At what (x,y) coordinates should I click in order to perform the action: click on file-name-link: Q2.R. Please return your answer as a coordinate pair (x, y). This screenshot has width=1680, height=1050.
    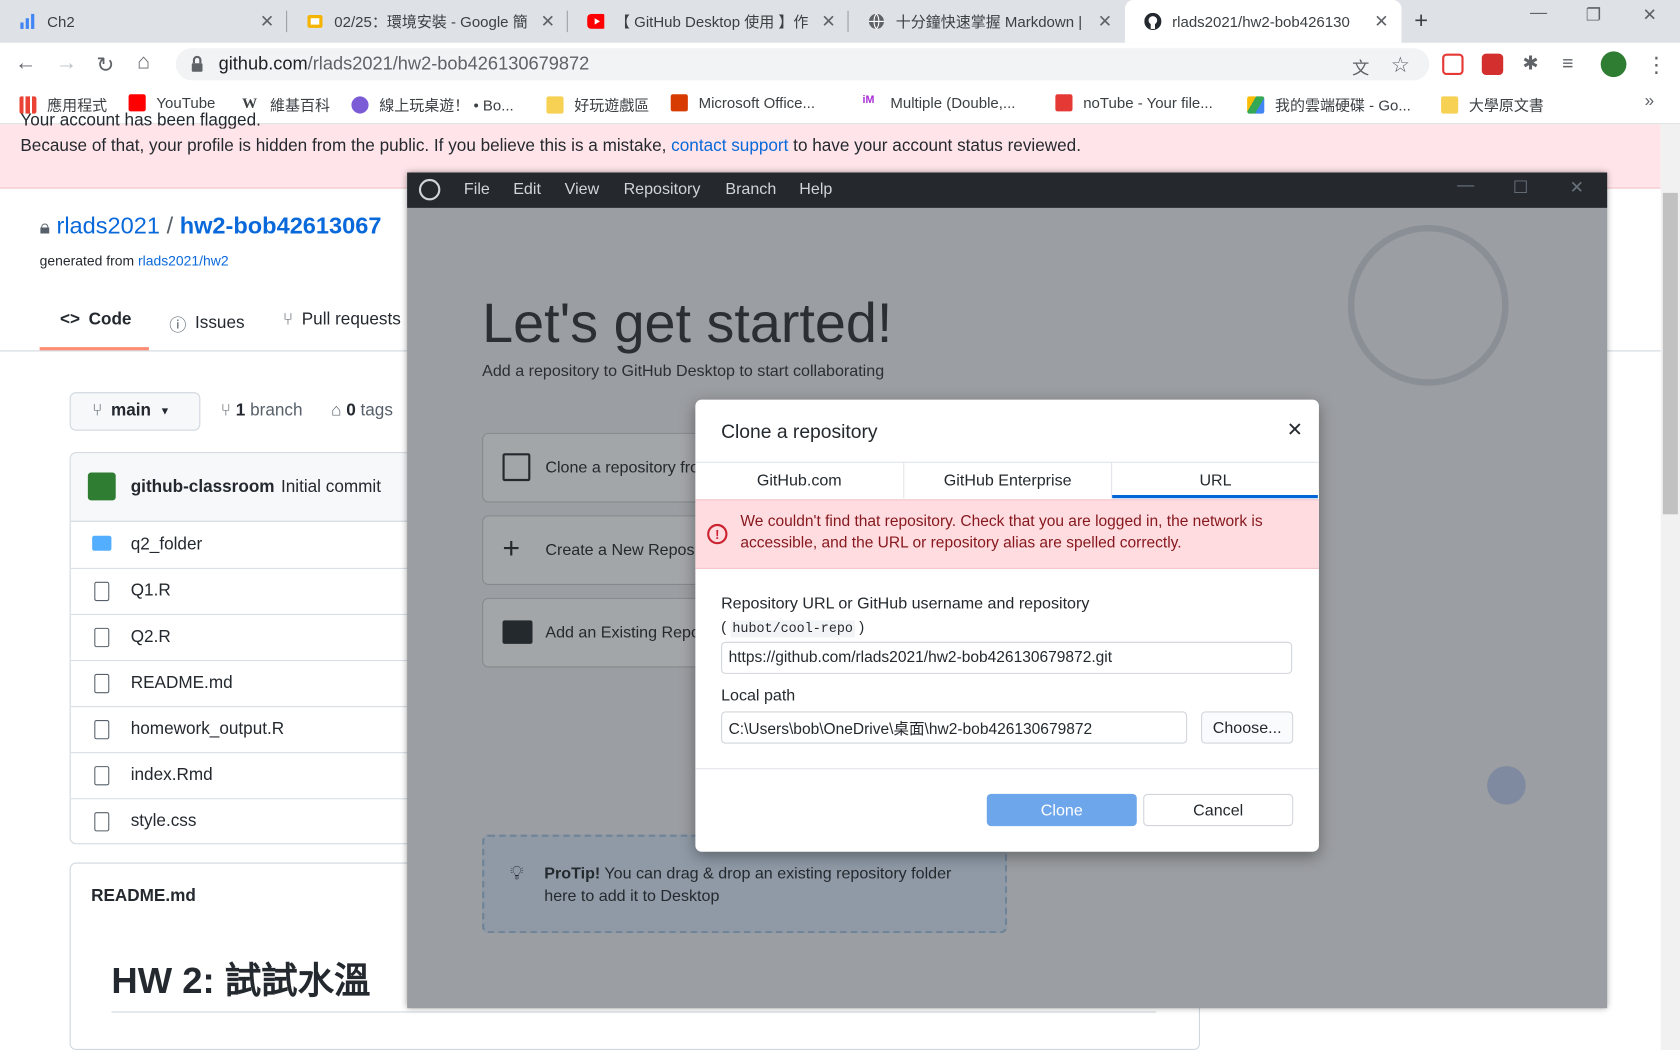
    Looking at the image, I should click on (151, 637).